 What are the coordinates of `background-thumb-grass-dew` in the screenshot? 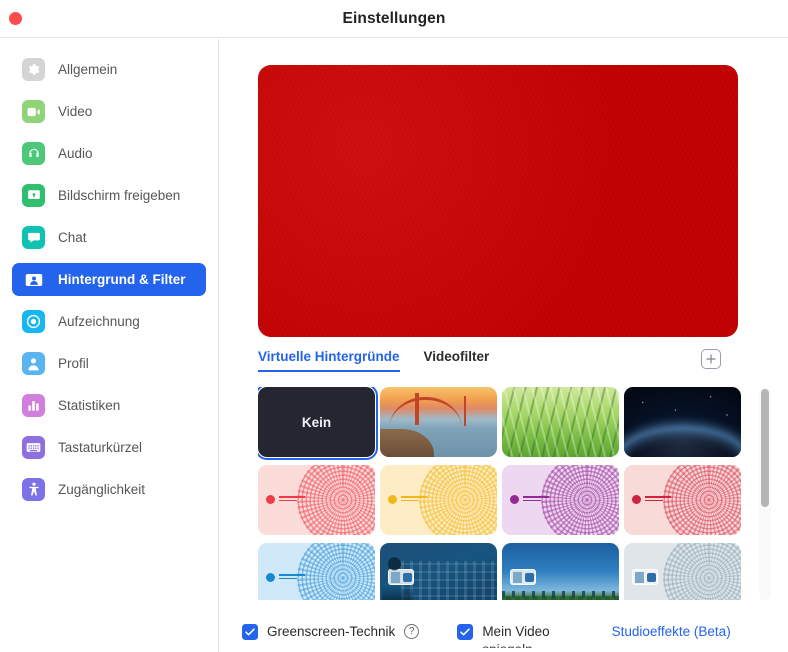 It's located at (560, 422).